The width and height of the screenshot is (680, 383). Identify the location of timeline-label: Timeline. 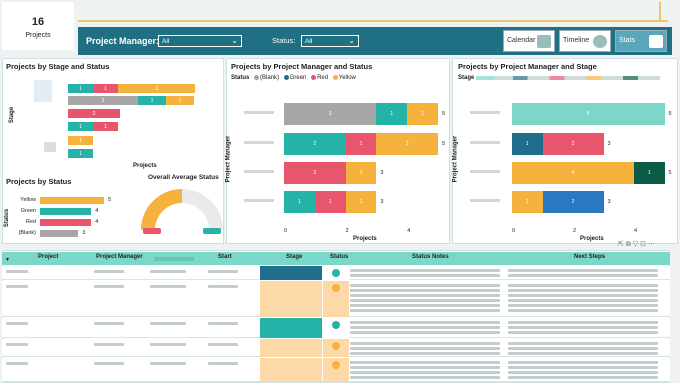
(576, 40).